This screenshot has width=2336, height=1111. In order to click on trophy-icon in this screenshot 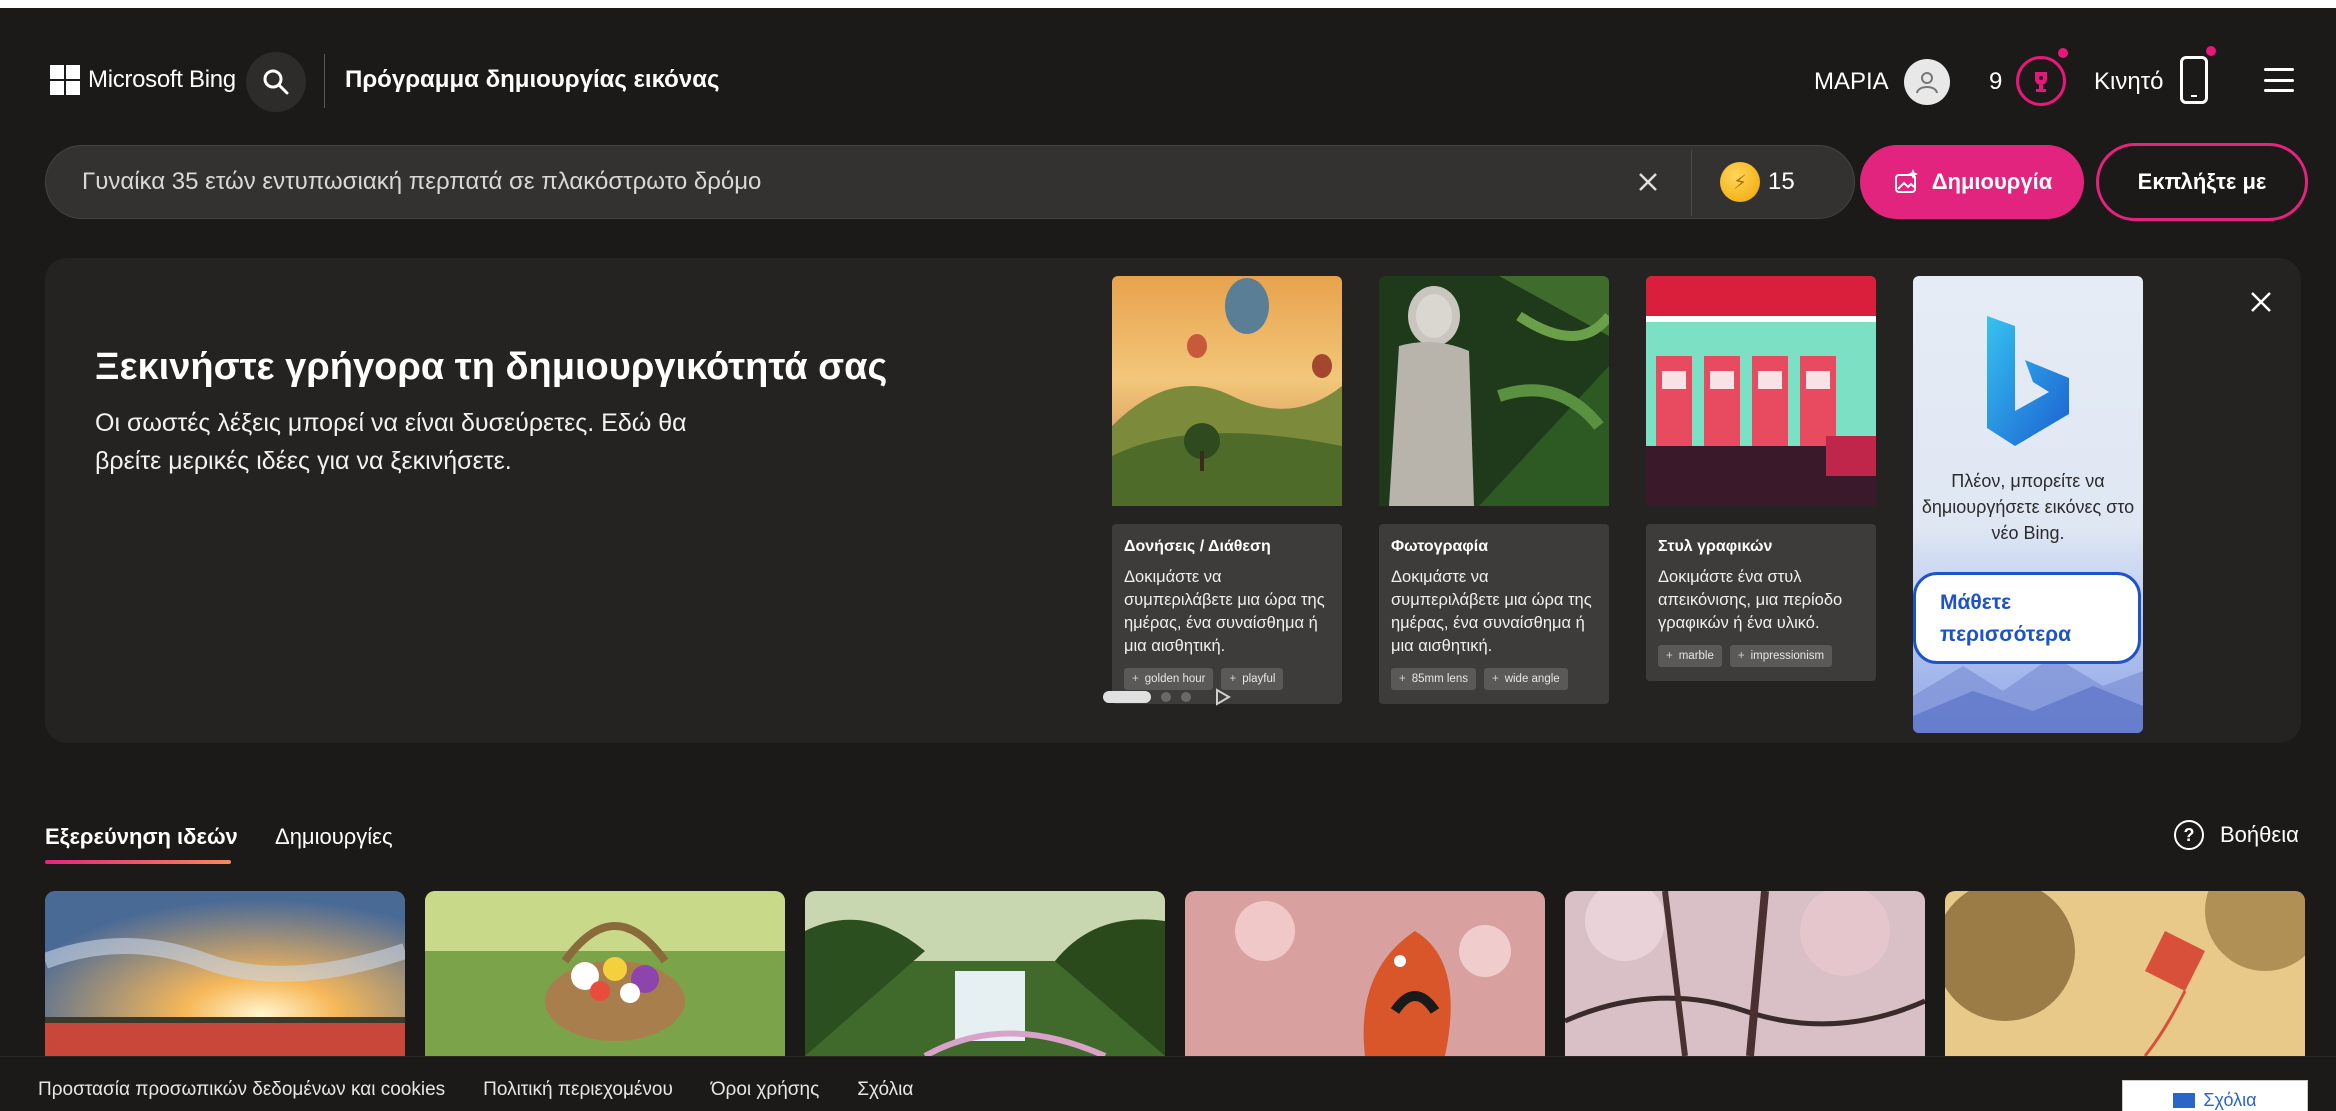, I will do `click(2041, 82)`.